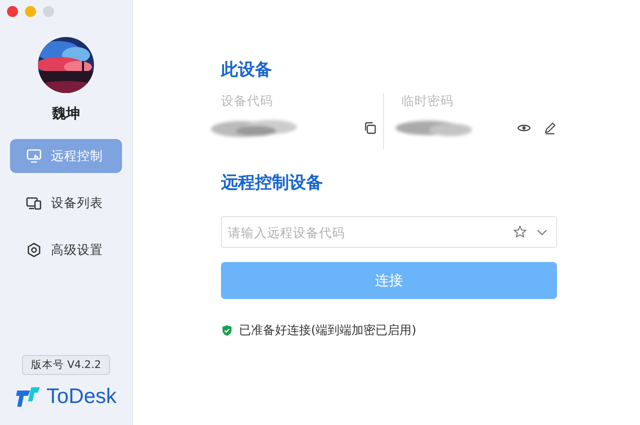 The height and width of the screenshot is (425, 640). I want to click on sidebar-item: 设备列表, so click(66, 203).